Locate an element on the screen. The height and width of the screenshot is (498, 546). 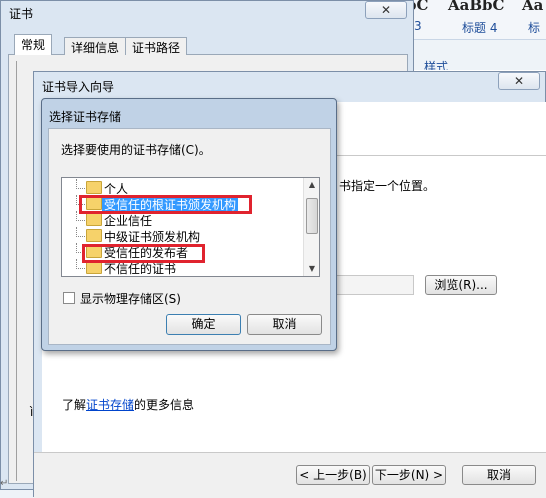
style-preview: Aa is located at coordinates (532, 7).